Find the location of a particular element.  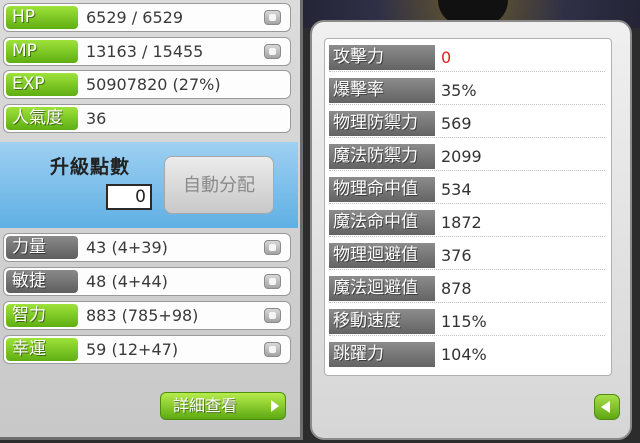

str-label: 力量 is located at coordinates (42, 247).